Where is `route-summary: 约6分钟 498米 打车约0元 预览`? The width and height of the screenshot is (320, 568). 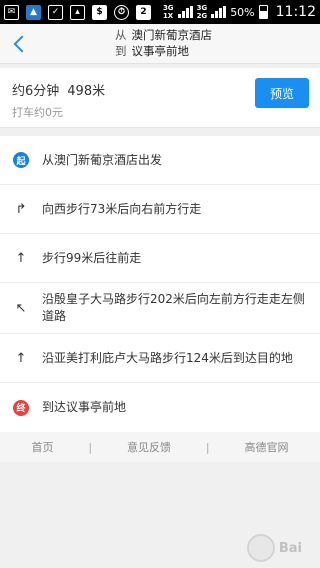
route-summary: 约6分钟 498米 打车约0元 预览 is located at coordinates (160, 98).